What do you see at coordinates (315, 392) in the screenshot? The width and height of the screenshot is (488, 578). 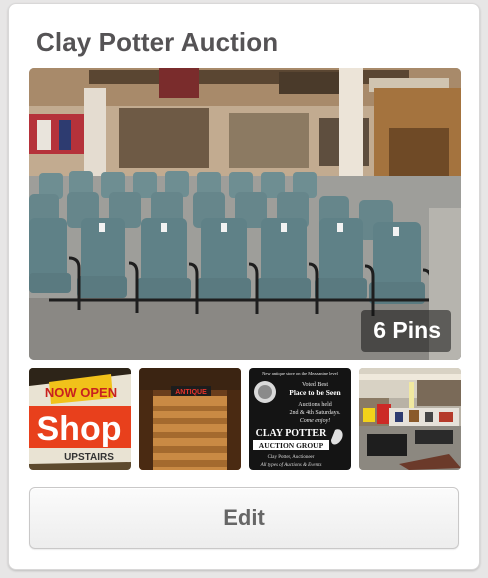 I see `flyer-place-line: Place to be Seen` at bounding box center [315, 392].